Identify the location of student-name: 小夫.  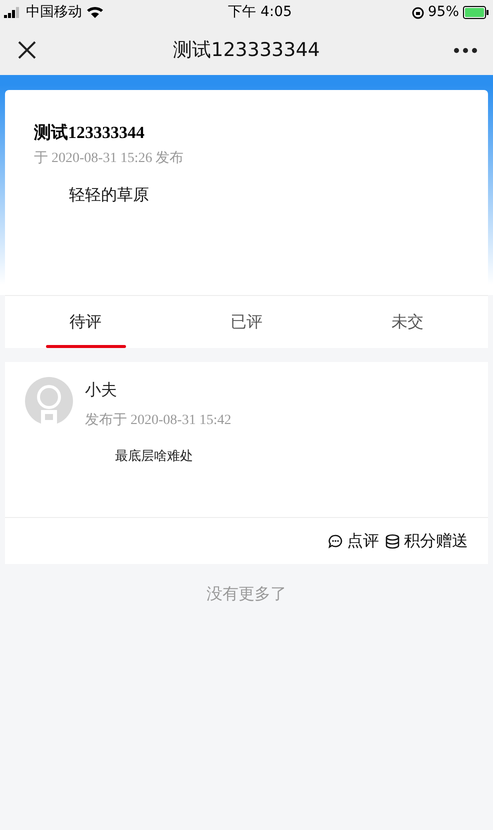
(101, 390).